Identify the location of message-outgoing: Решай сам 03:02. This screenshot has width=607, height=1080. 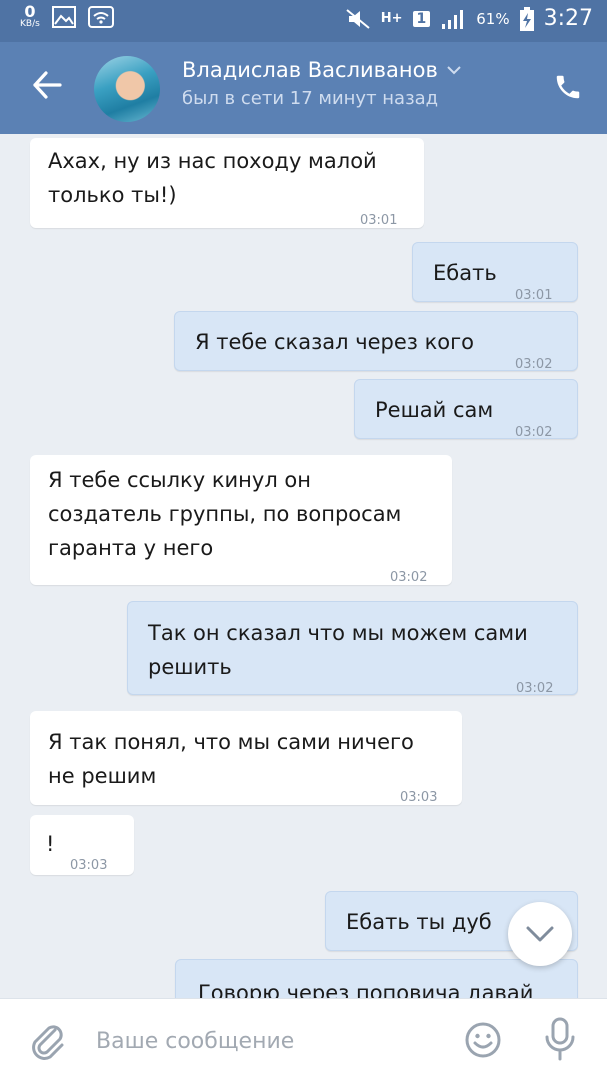
(466, 409).